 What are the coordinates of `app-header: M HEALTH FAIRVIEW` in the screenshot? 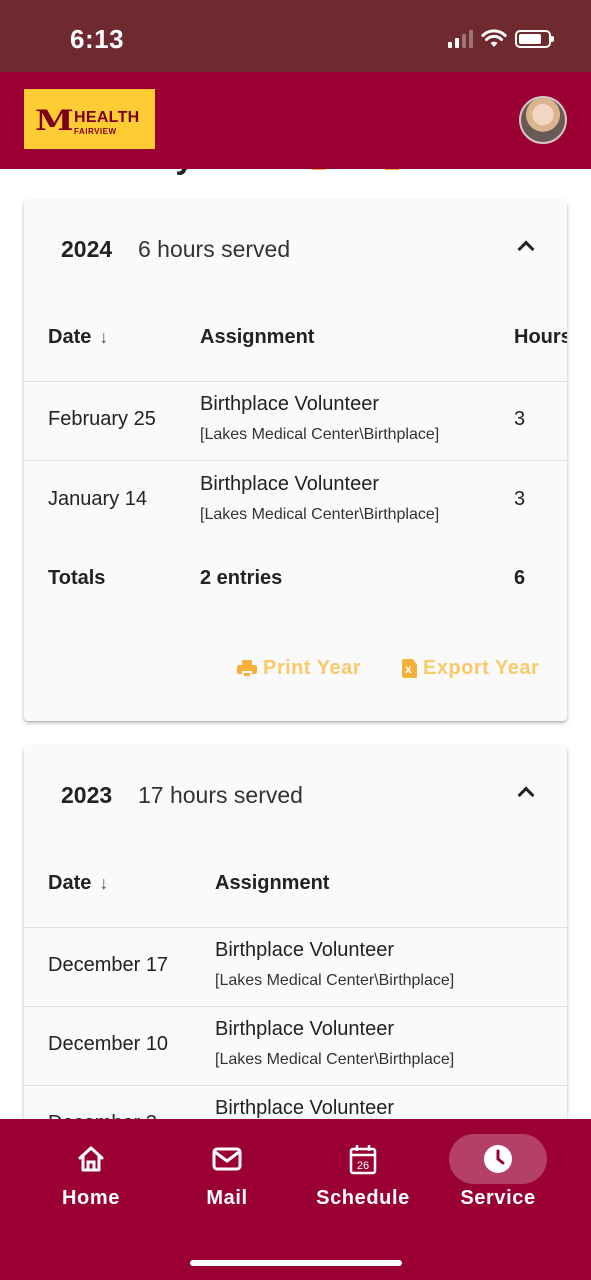 It's located at (295, 120).